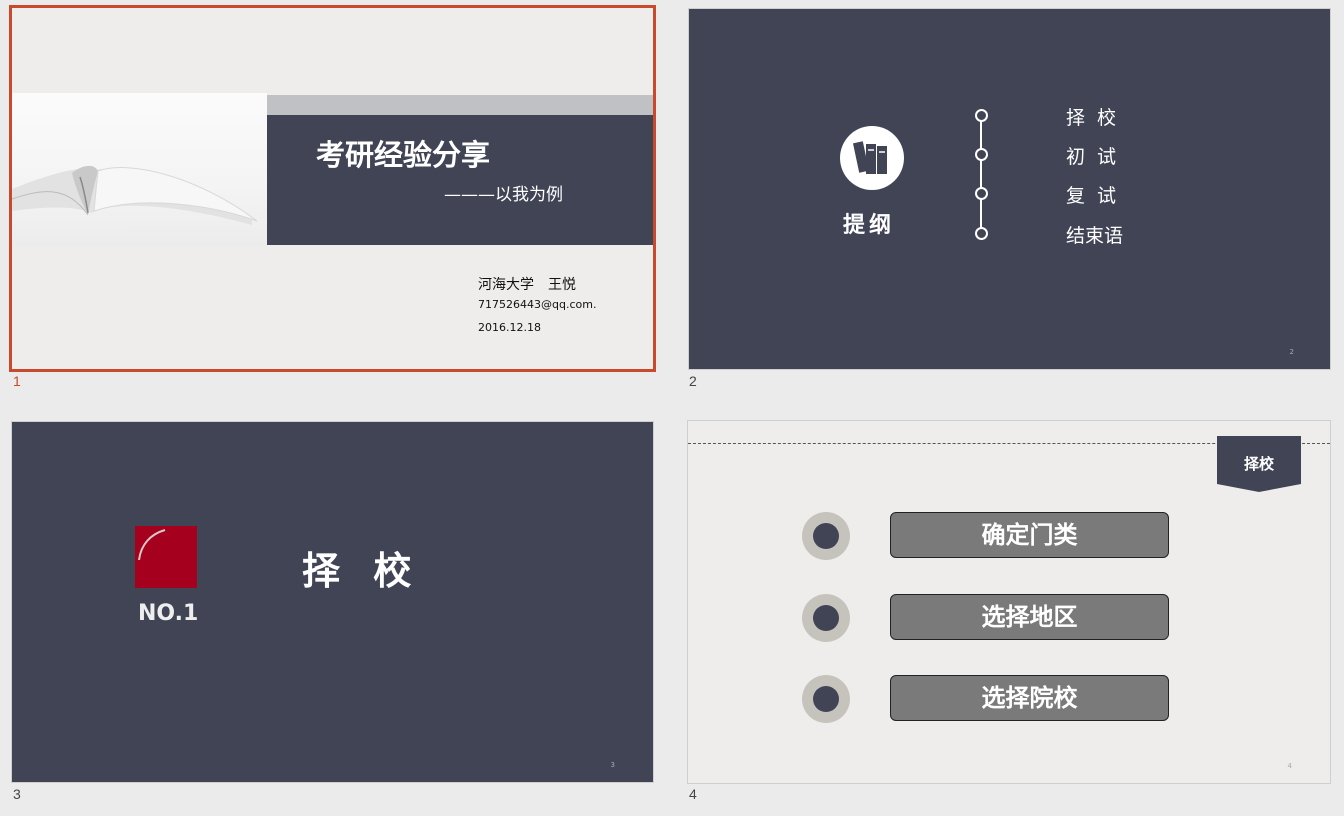 The image size is (1344, 816). I want to click on page-number: 2, so click(1291, 352).